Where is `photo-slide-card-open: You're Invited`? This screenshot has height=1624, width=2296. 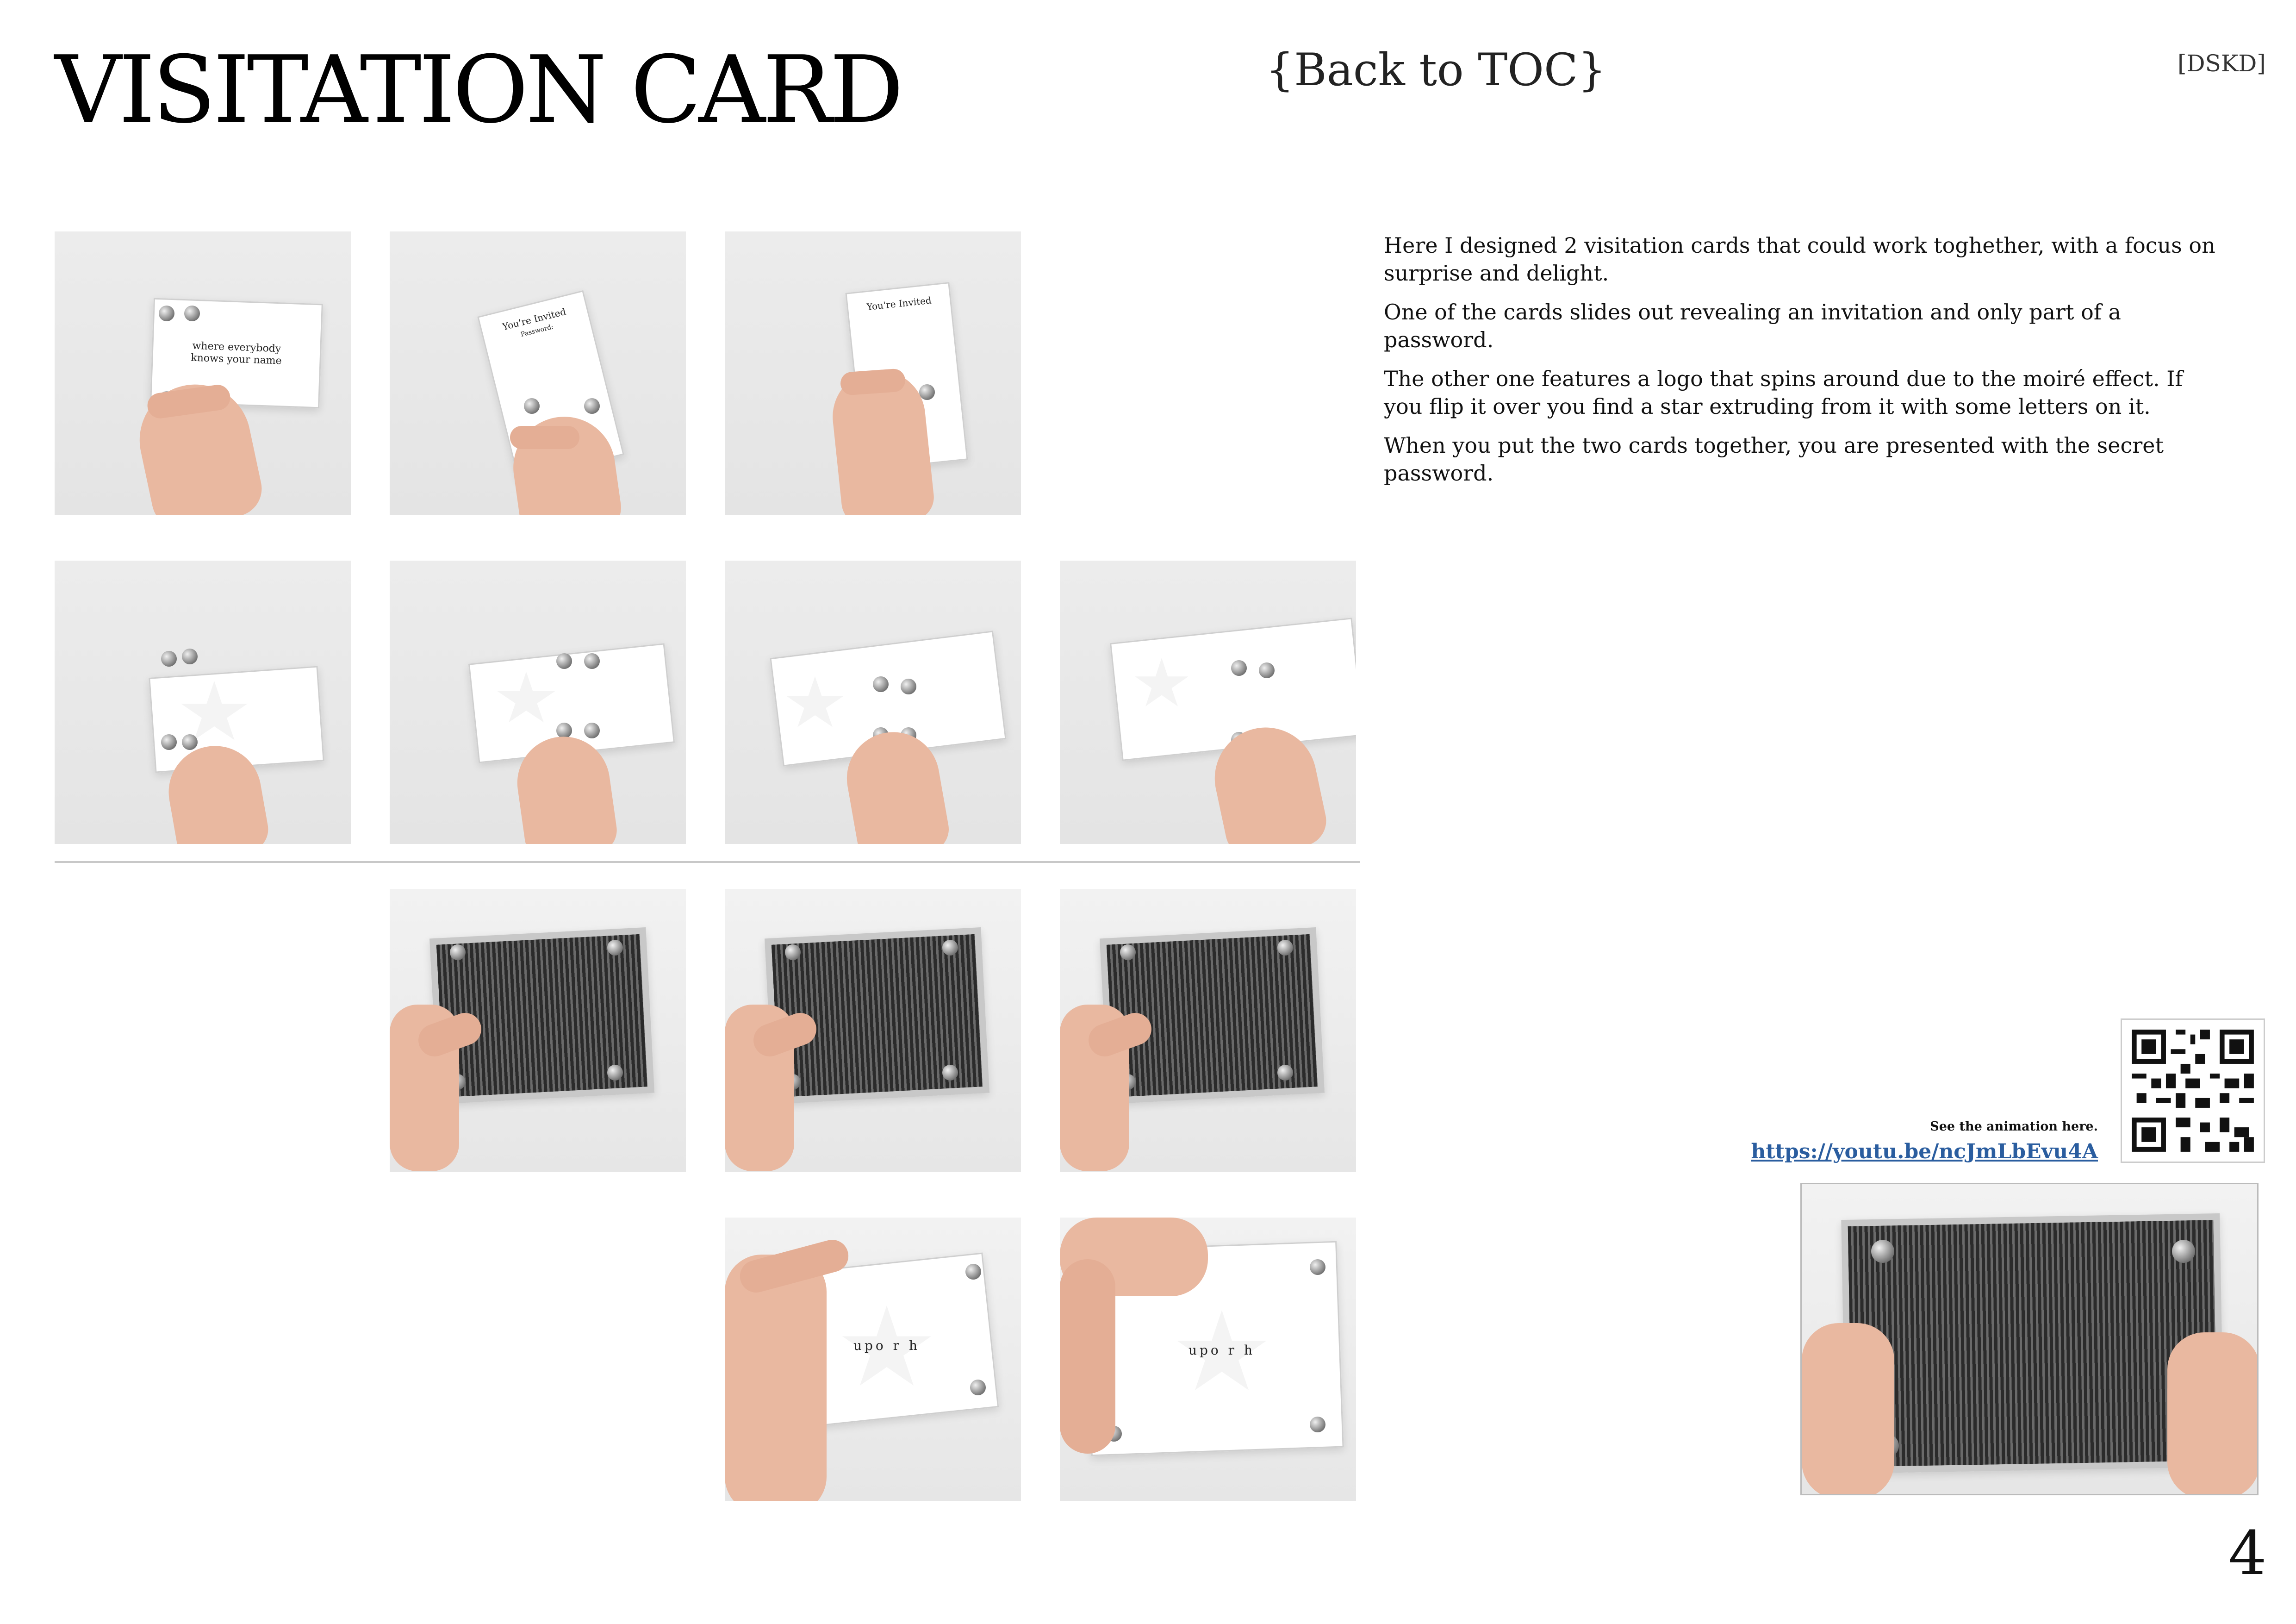 photo-slide-card-open: You're Invited is located at coordinates (873, 373).